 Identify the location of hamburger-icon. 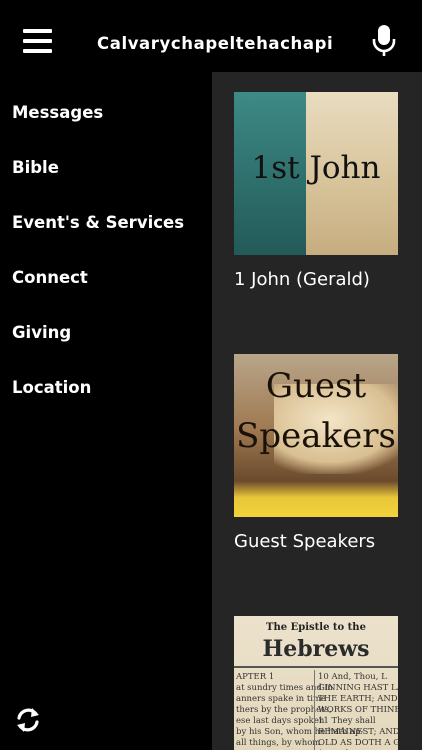
(37, 41).